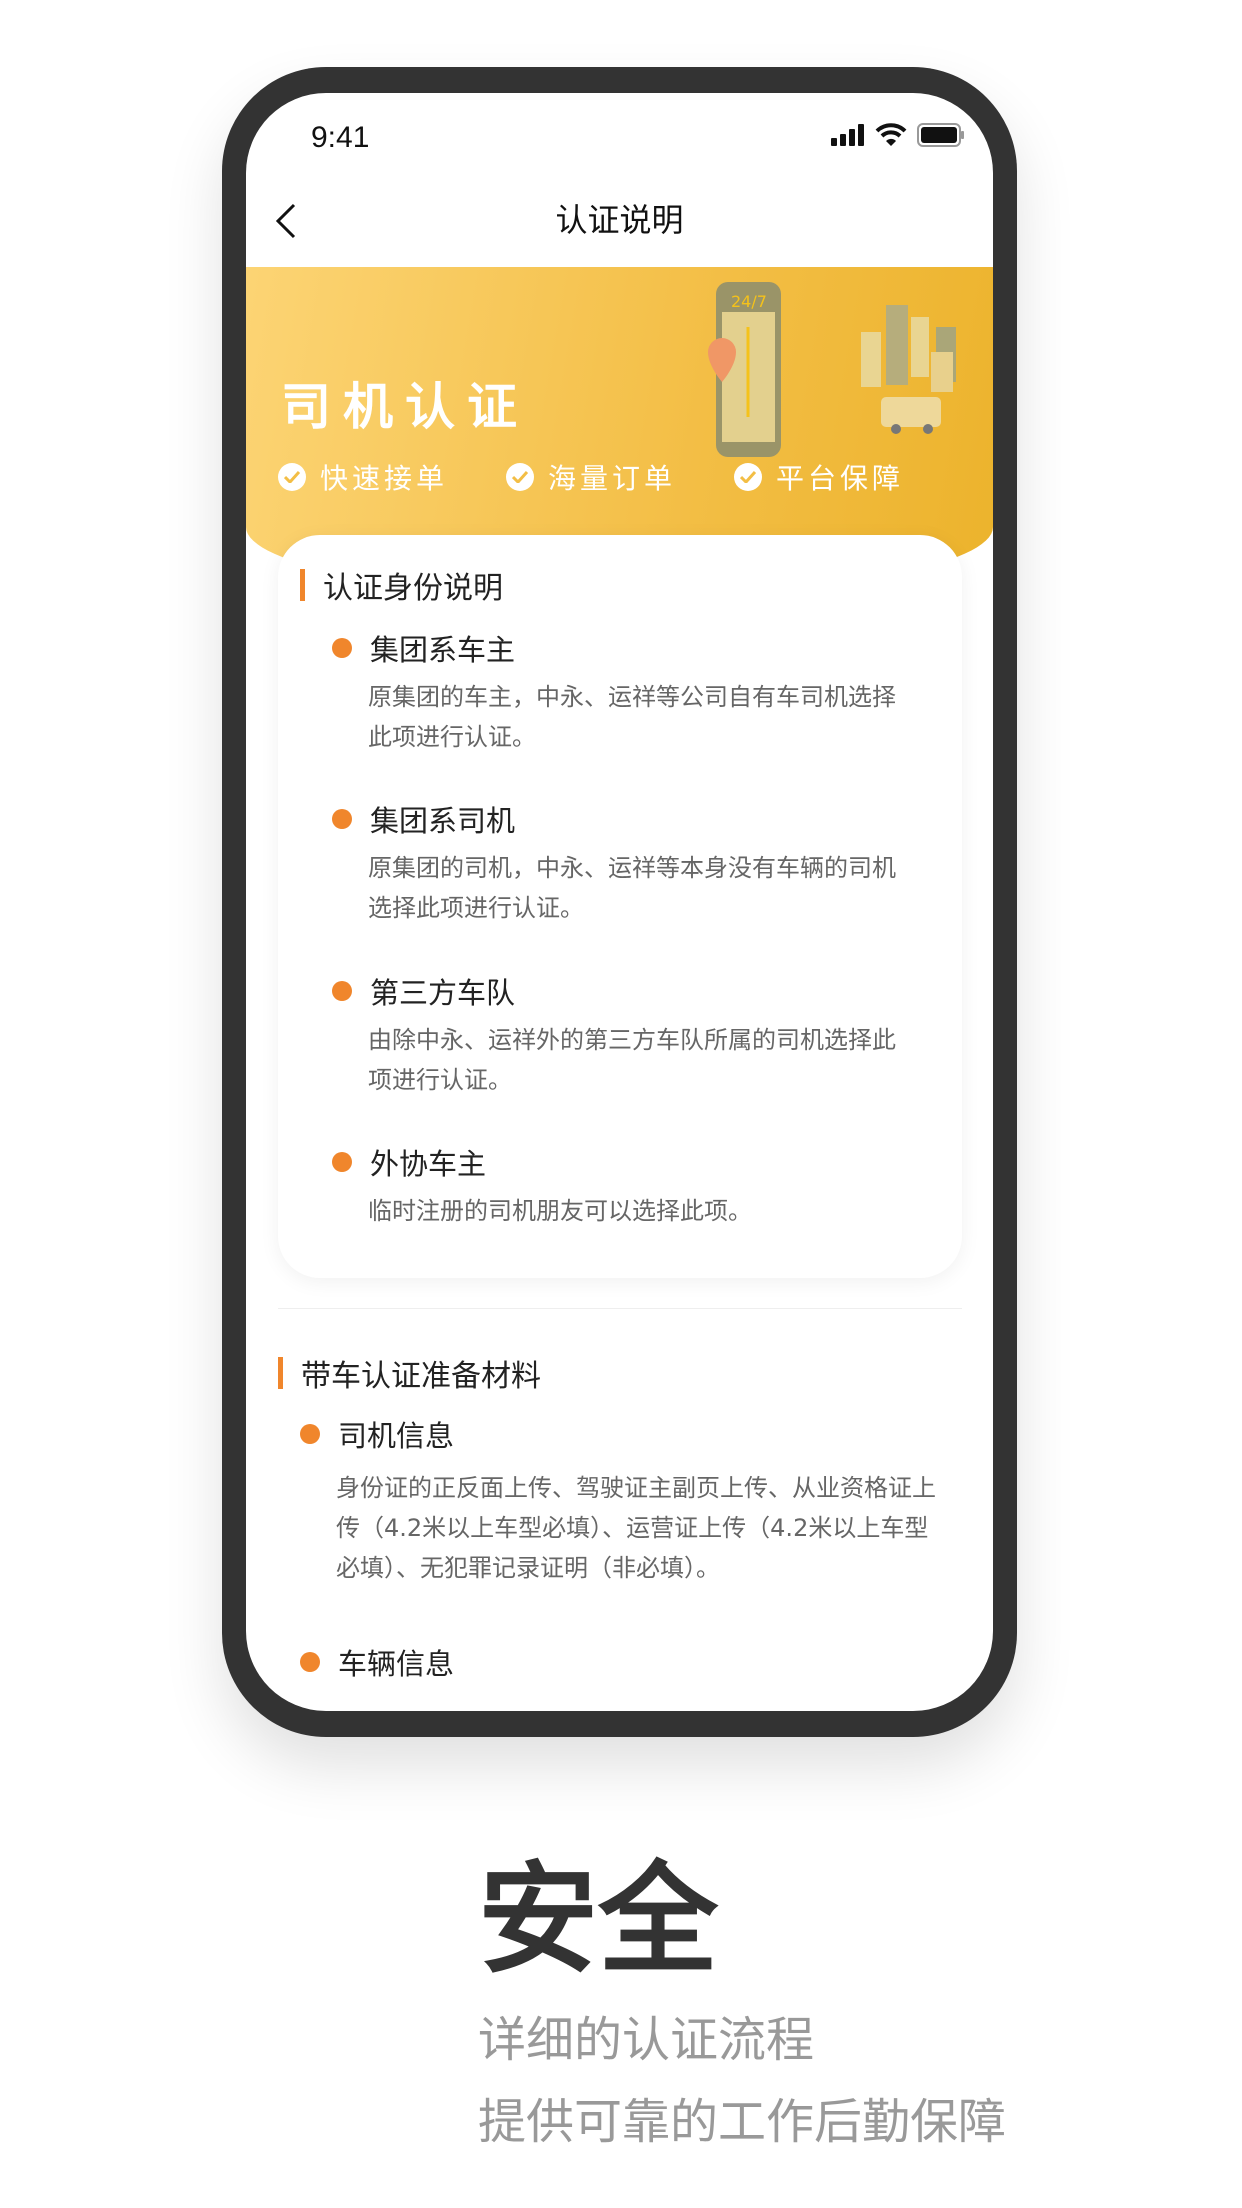  I want to click on feature-fast-orders: 快速接单, so click(363, 477).